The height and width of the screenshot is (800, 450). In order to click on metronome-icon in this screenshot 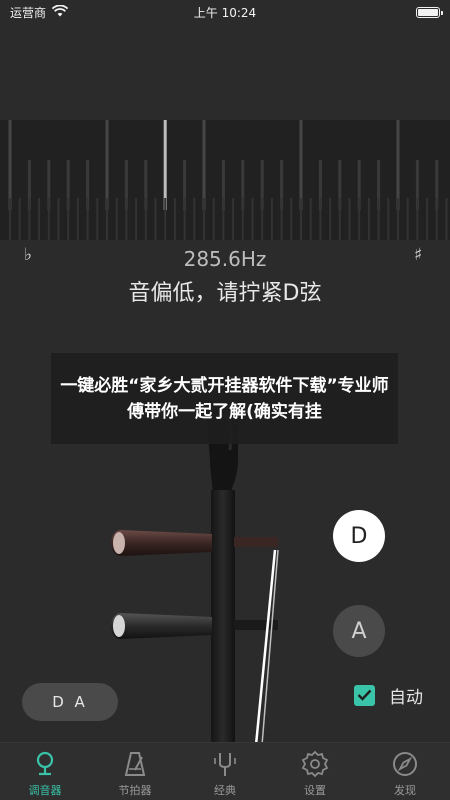, I will do `click(135, 764)`.